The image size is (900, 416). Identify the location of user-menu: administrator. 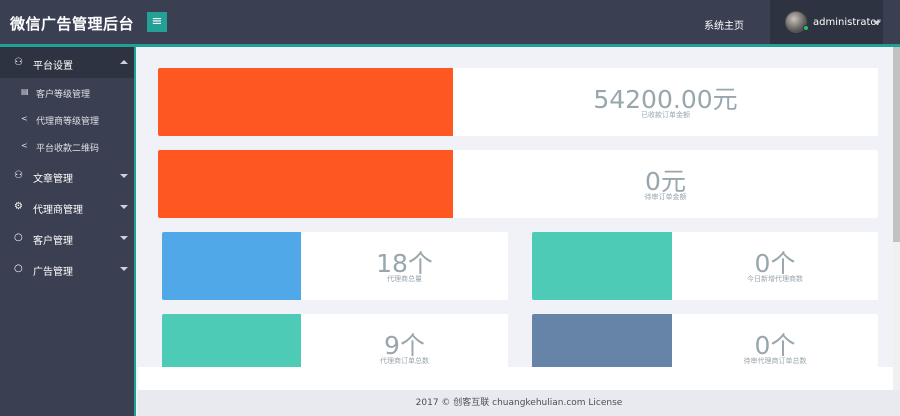
(826, 23).